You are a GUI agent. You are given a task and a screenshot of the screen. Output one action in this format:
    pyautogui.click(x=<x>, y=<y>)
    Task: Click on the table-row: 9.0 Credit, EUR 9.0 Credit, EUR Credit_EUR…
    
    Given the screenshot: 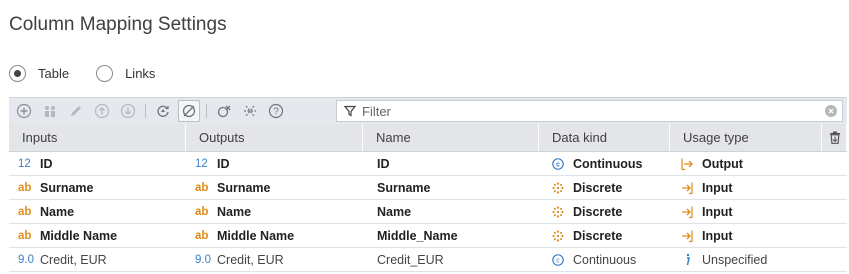 What is the action you would take?
    pyautogui.click(x=428, y=260)
    